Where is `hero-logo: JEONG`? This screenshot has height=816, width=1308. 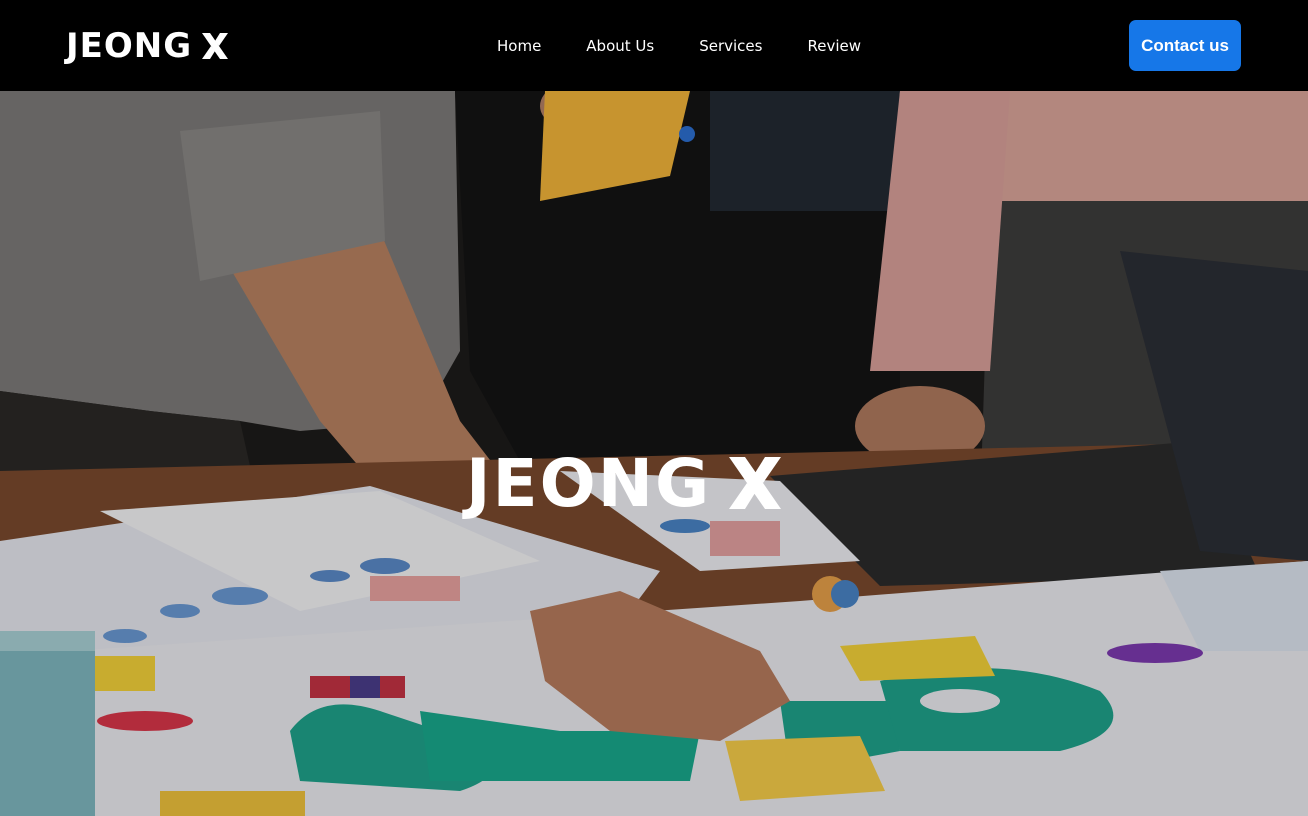
hero-logo: JEONG is located at coordinates (656, 483).